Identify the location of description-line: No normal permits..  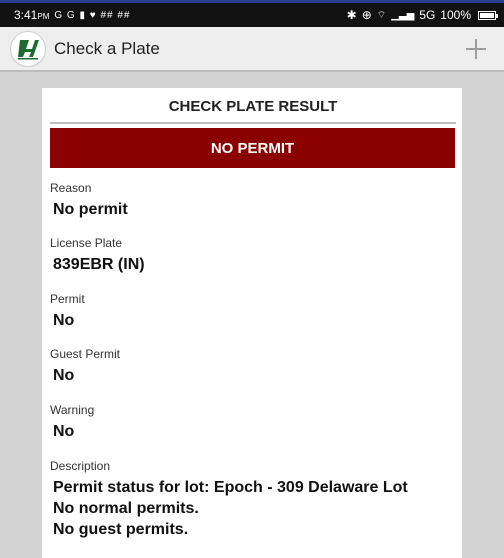
(126, 508).